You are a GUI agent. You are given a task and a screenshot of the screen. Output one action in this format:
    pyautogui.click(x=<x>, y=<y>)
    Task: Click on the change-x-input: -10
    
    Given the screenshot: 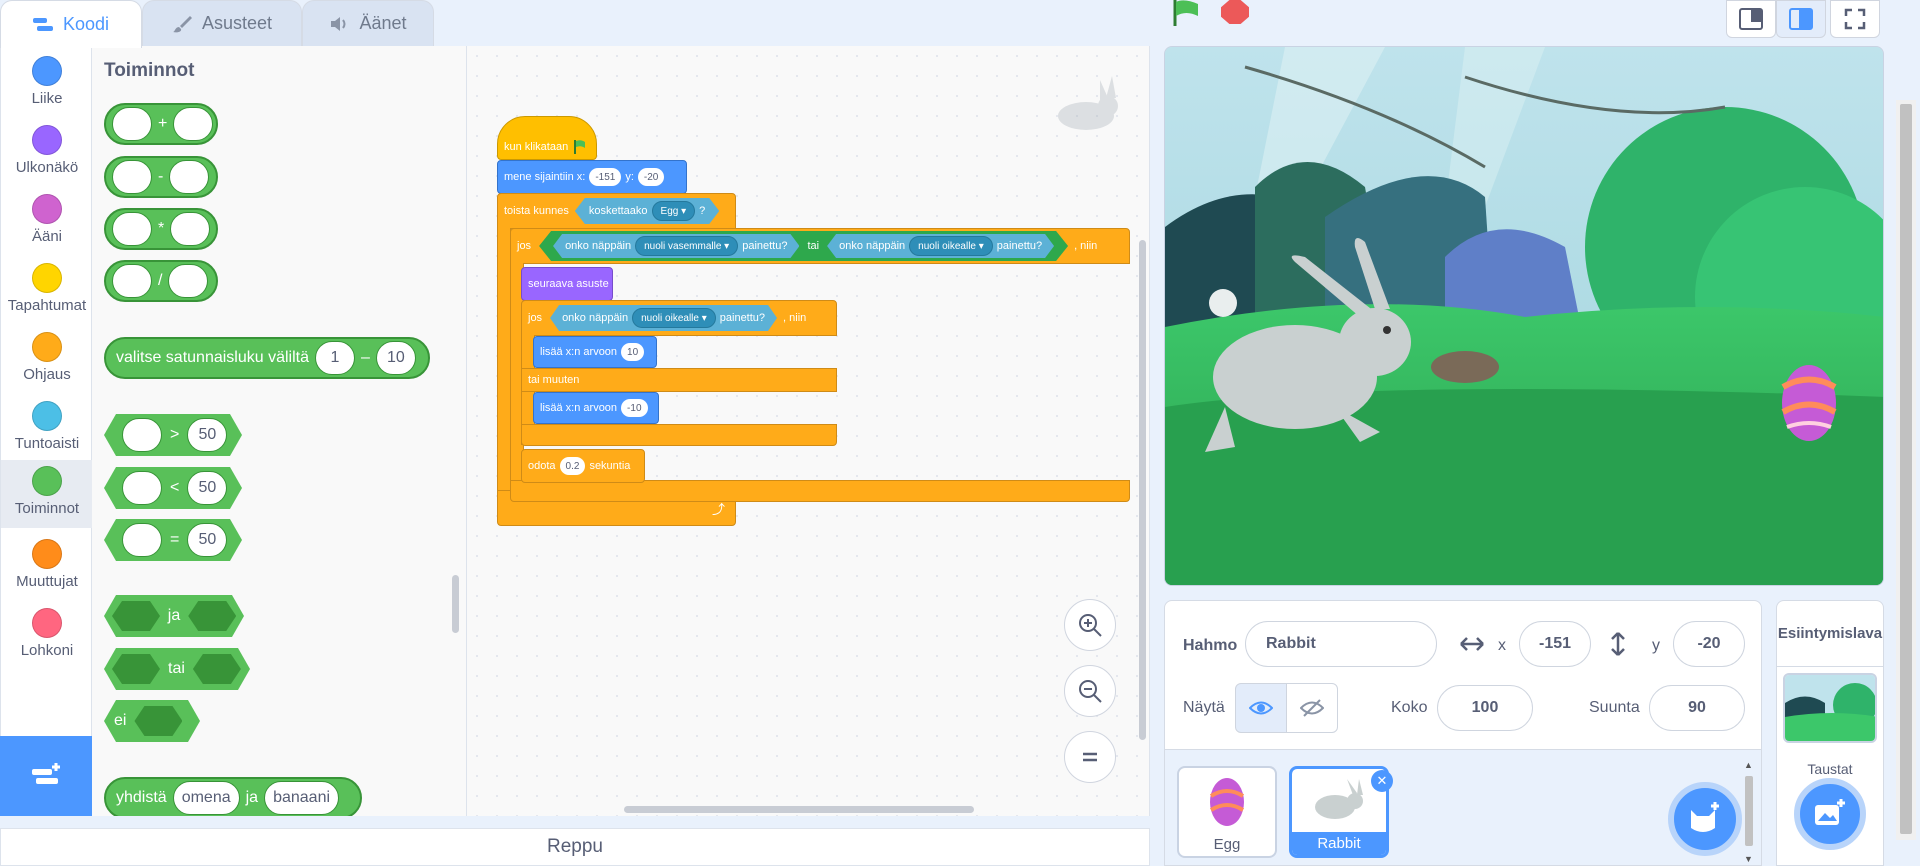 What is the action you would take?
    pyautogui.click(x=634, y=408)
    